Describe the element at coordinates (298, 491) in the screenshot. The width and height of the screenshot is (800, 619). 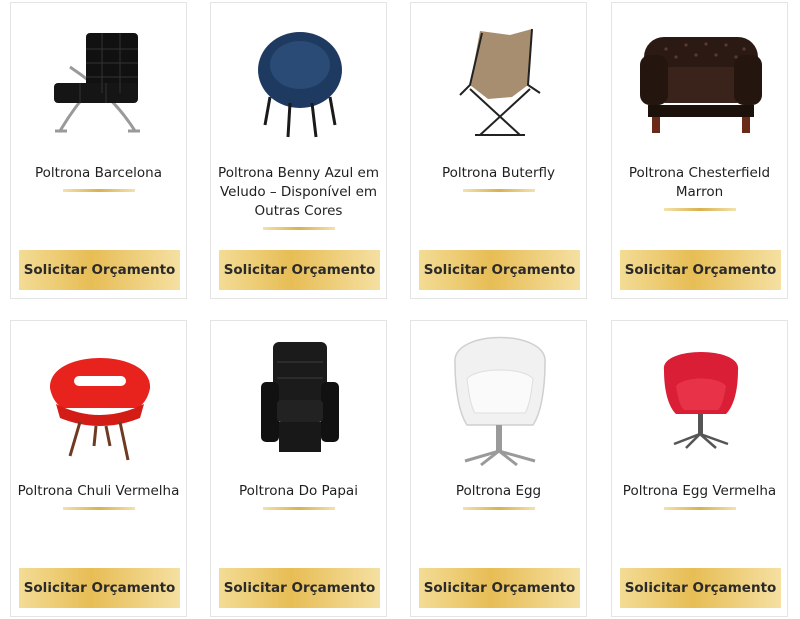
I see `product-name: Poltrona Do Papai` at that location.